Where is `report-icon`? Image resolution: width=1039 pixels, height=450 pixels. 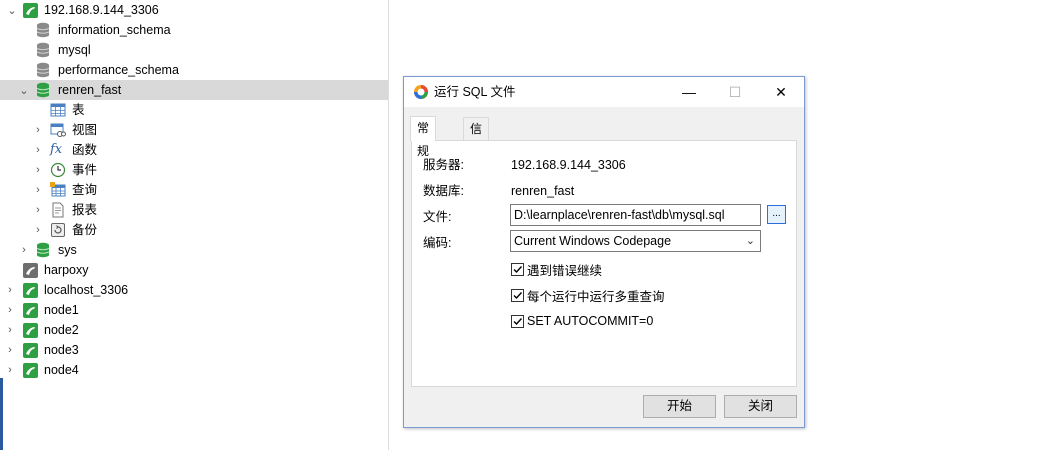
report-icon is located at coordinates (58, 210).